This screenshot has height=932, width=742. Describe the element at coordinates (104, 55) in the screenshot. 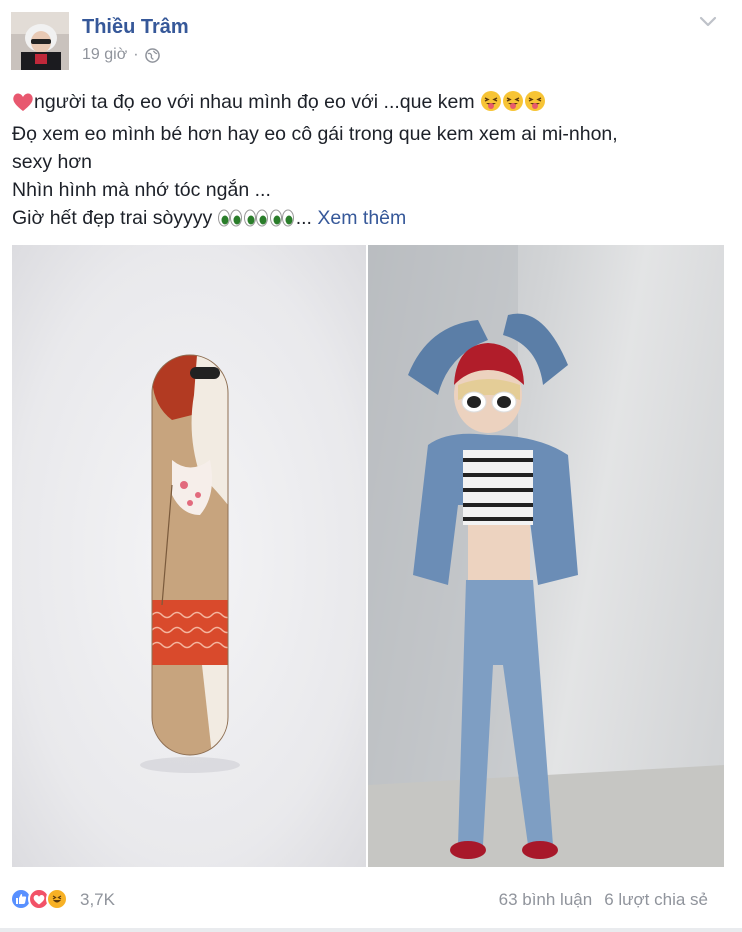

I see `post-time: 19 giờ` at that location.